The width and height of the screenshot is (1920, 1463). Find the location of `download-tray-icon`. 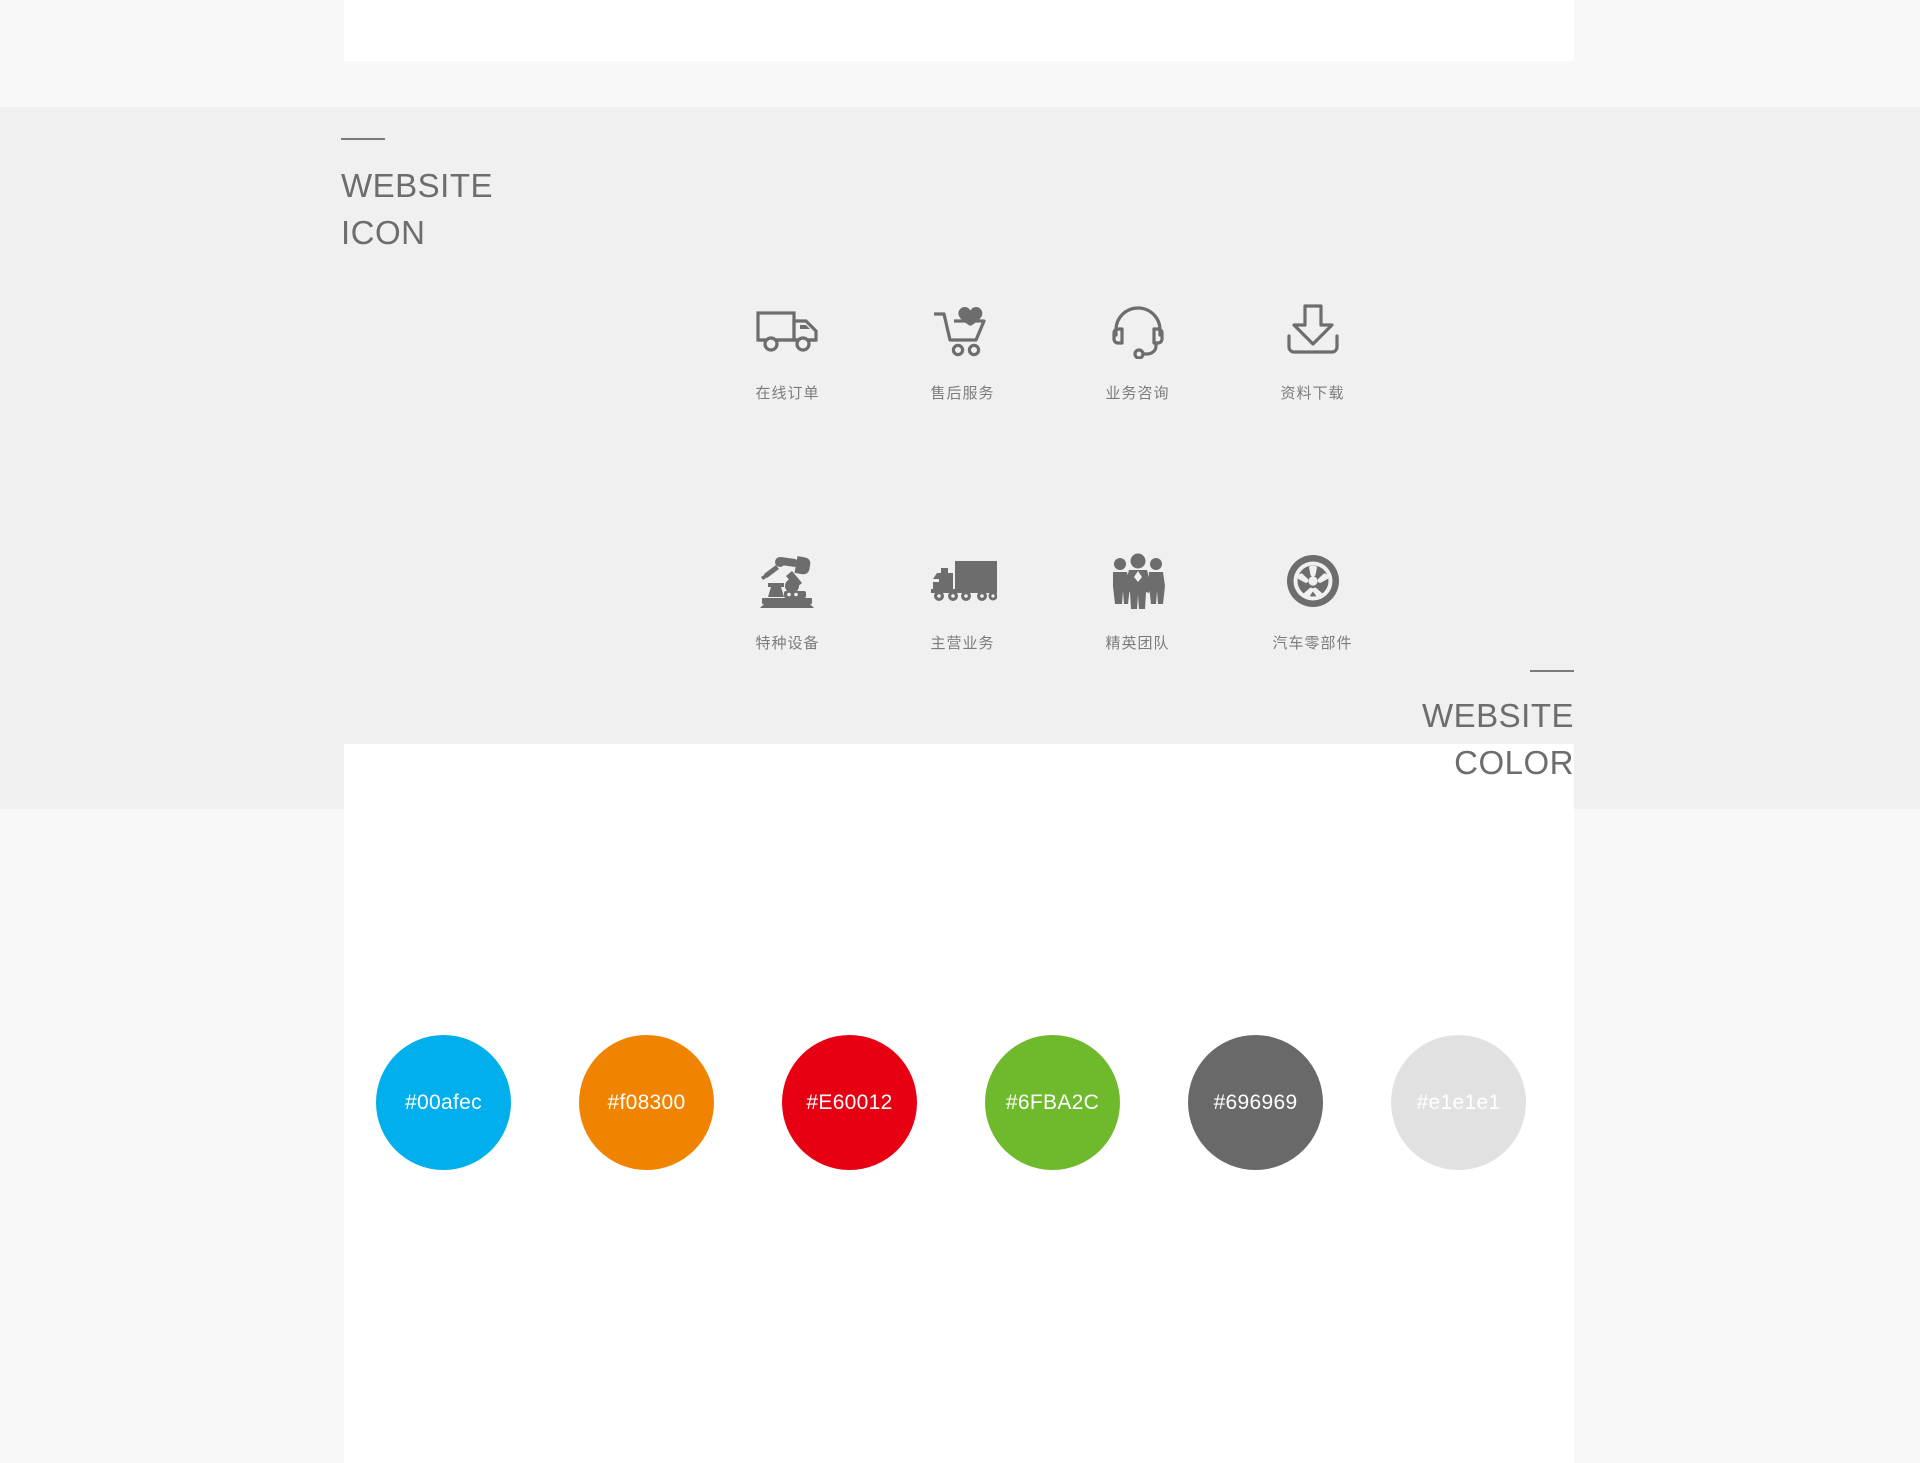

download-tray-icon is located at coordinates (1313, 331).